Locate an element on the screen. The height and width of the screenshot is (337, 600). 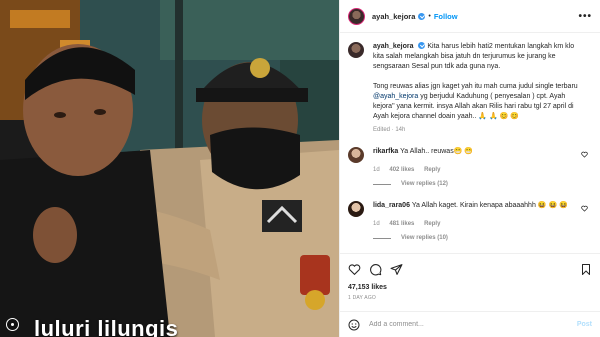
post-time: 1 DAY AGO is located at coordinates (362, 298).